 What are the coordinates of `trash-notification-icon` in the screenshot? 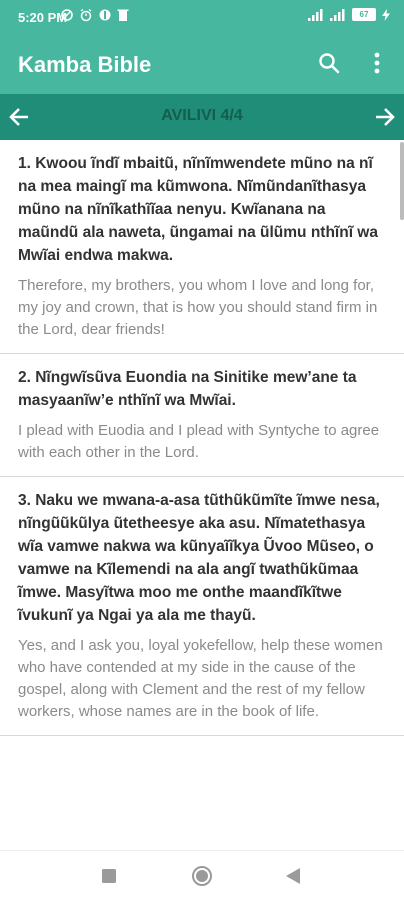 It's located at (123, 15).